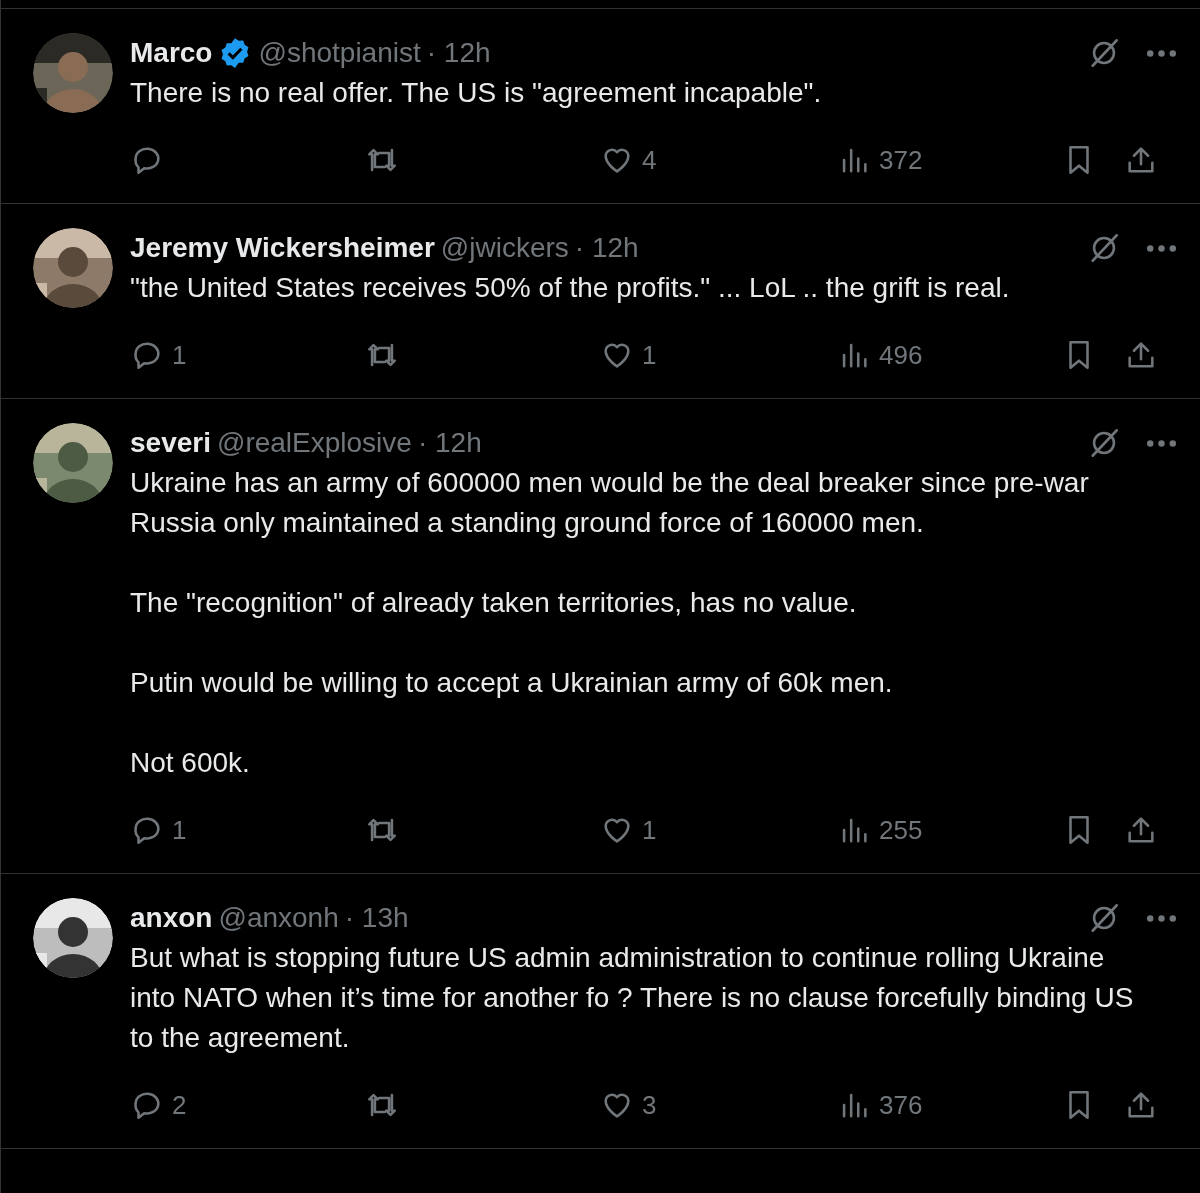 The width and height of the screenshot is (1200, 1193). I want to click on views-button: 496, so click(880, 355).